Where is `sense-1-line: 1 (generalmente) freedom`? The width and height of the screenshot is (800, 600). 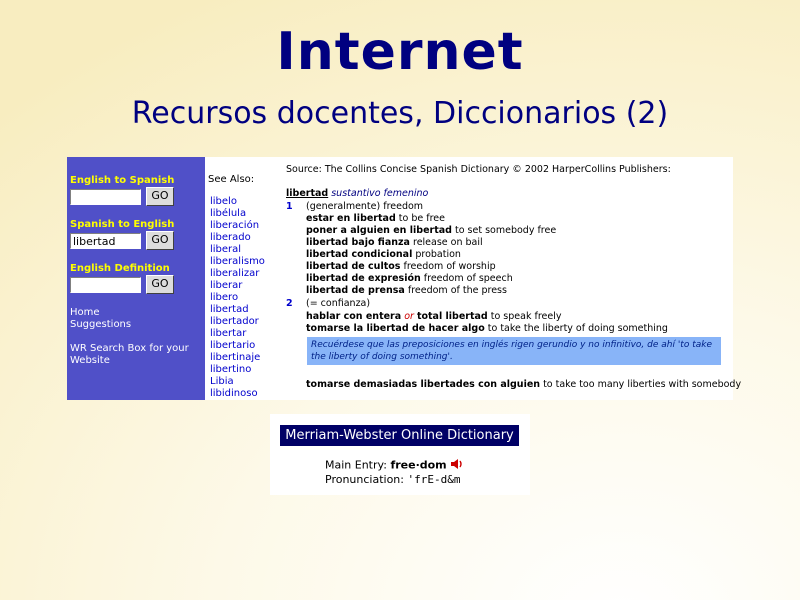 sense-1-line: 1 (generalmente) freedom is located at coordinates (354, 206).